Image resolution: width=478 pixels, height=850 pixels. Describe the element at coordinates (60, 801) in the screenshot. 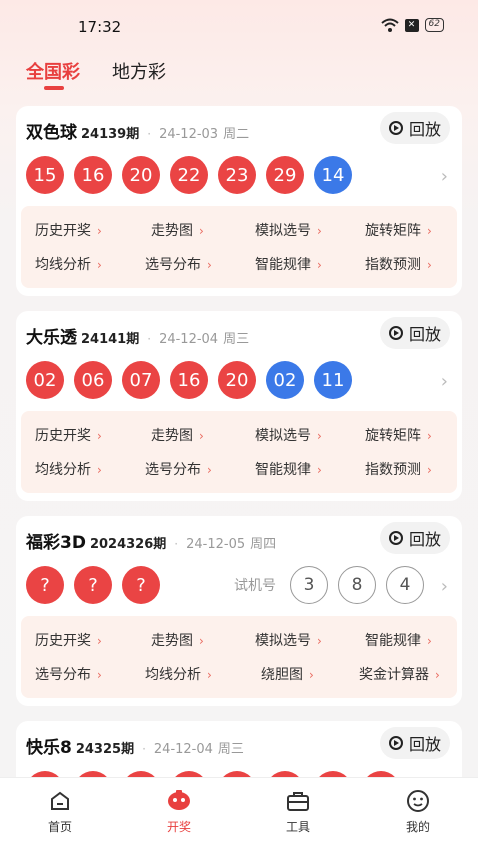

I see `home-icon` at that location.